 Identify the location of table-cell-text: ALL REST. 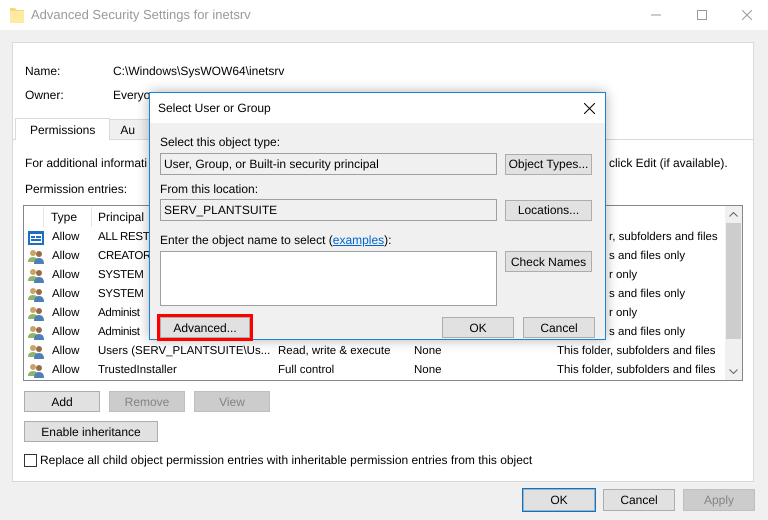
(124, 237).